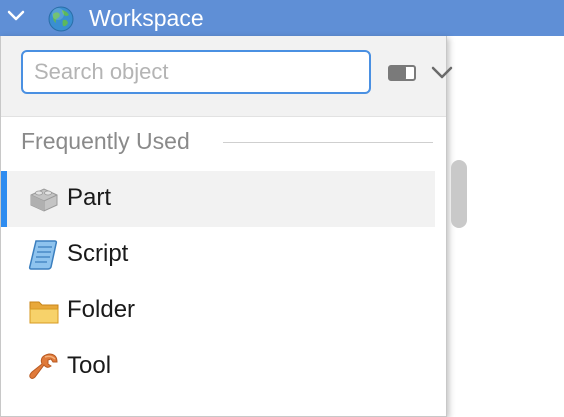 The width and height of the screenshot is (564, 417). I want to click on list-item-label: Folder, so click(101, 309).